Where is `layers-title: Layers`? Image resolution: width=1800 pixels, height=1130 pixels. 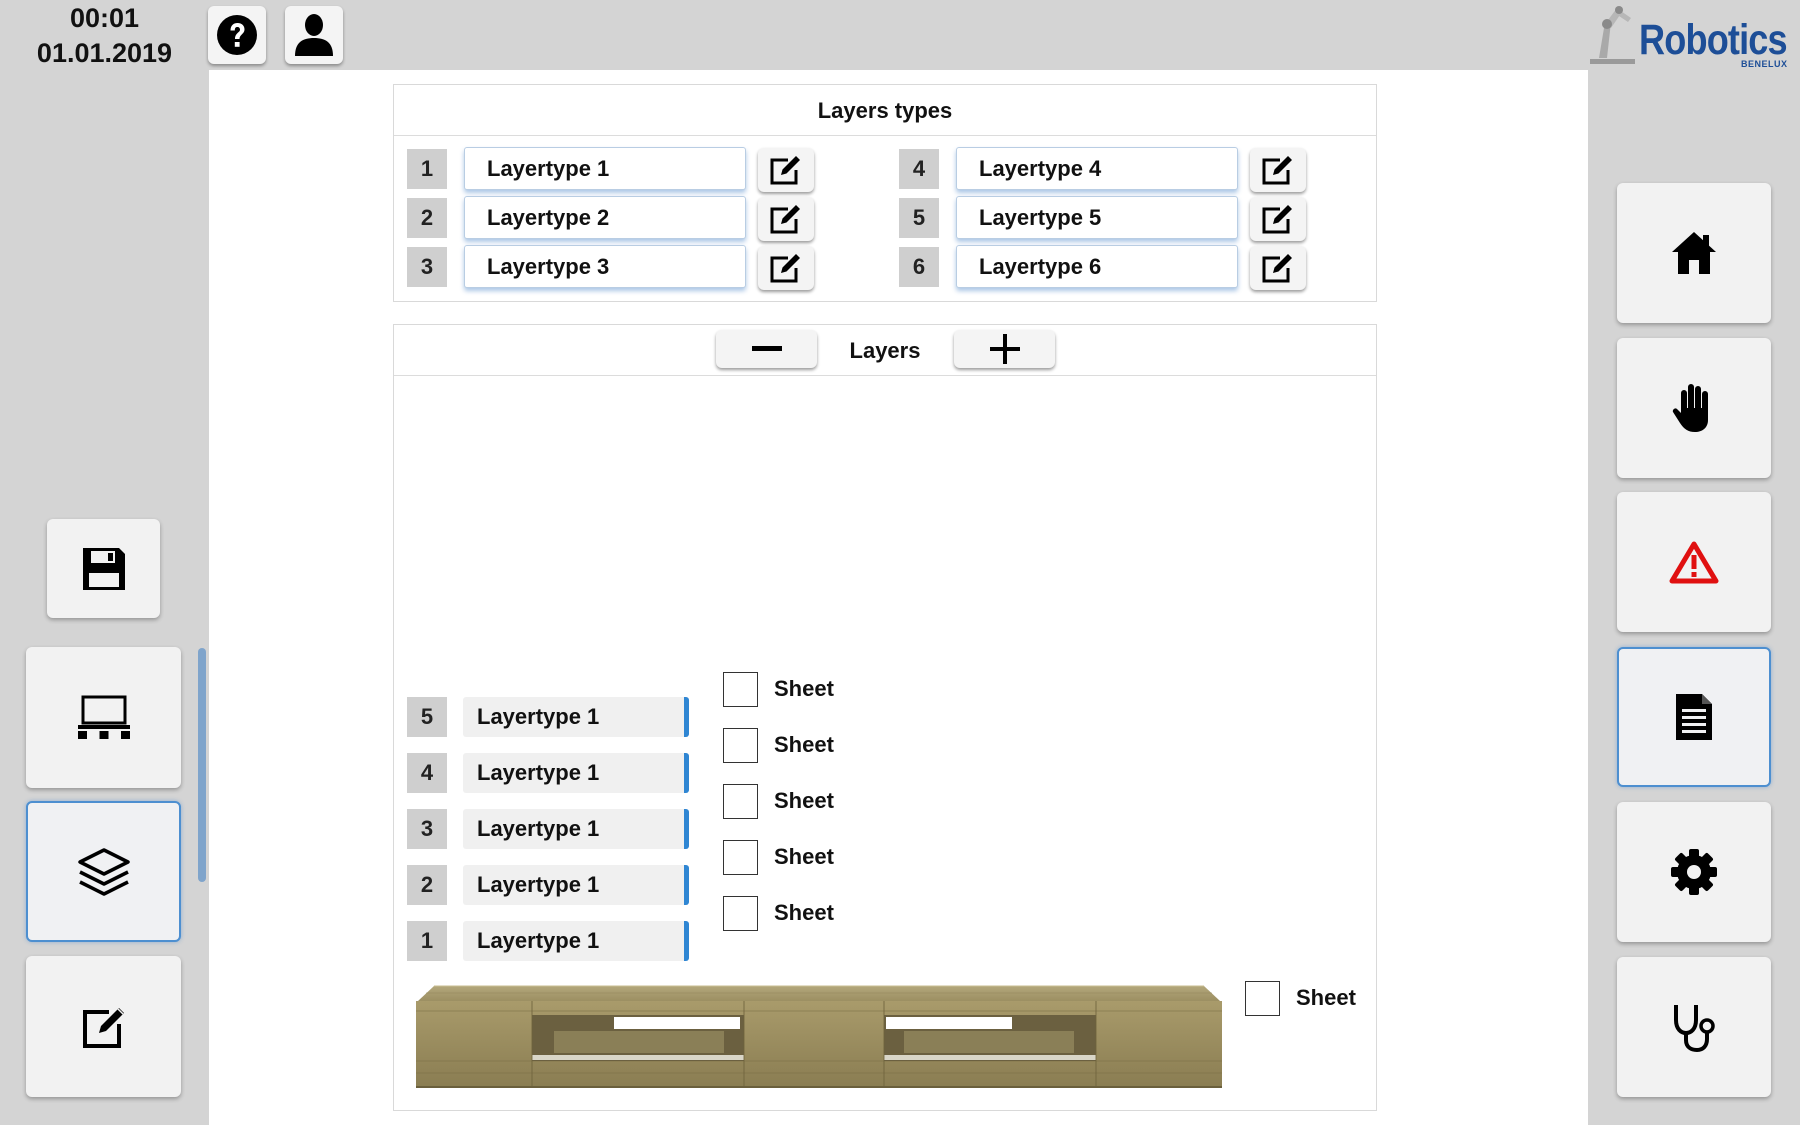 layers-title: Layers is located at coordinates (885, 350).